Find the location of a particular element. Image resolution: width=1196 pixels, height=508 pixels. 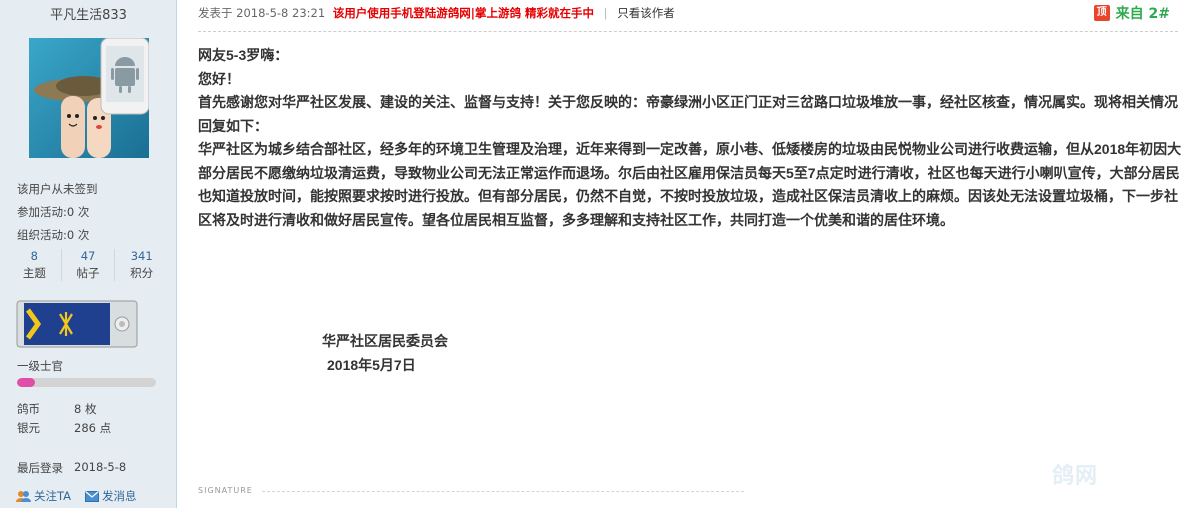

signature-org: 华严社区居民委员会 is located at coordinates (385, 341).